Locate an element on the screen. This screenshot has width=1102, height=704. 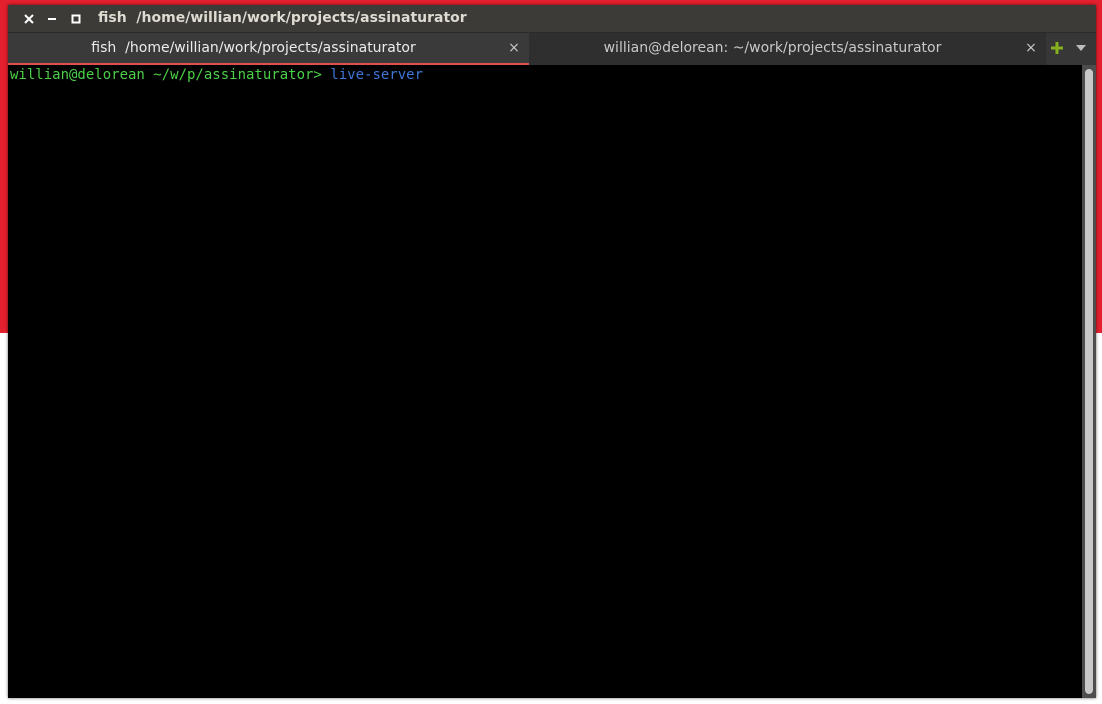
minimize-icon is located at coordinates (52, 18).